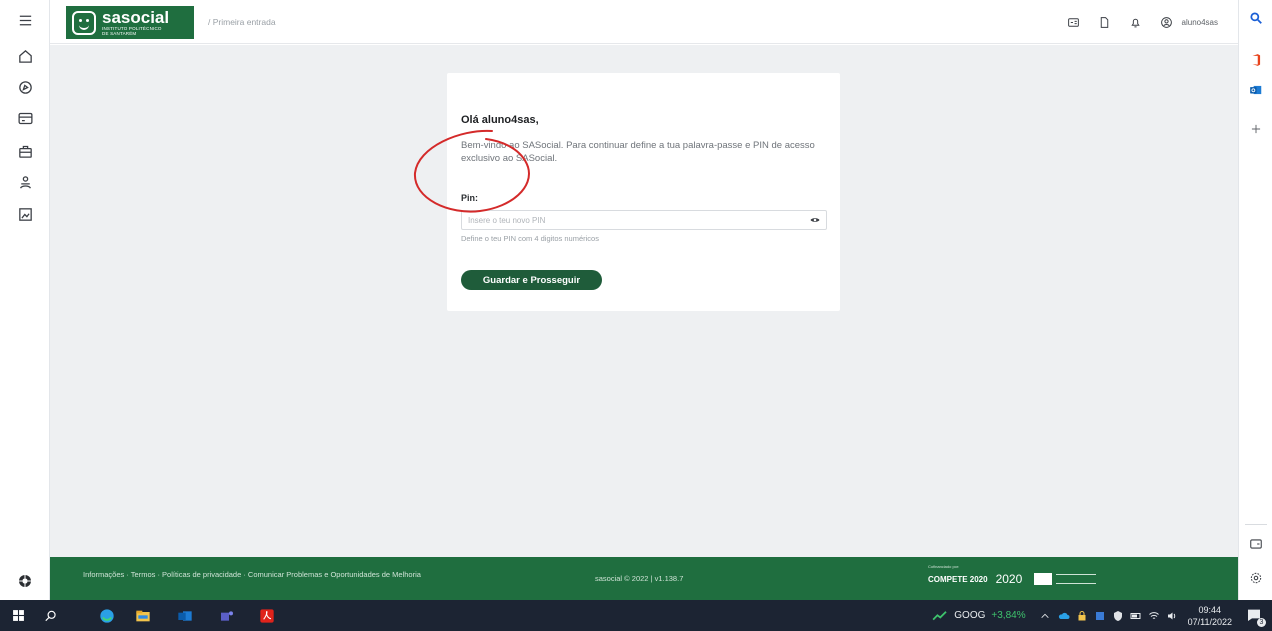  What do you see at coordinates (531, 280) in the screenshot?
I see `save-and-continue-button: Guardar e Prosseguir` at bounding box center [531, 280].